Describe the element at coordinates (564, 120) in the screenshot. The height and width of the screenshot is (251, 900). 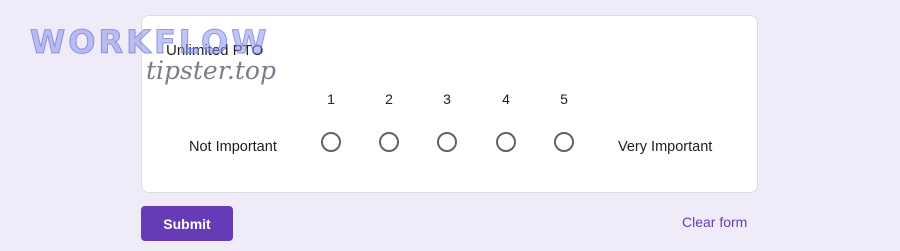
I see `scale-option-5: 5` at that location.